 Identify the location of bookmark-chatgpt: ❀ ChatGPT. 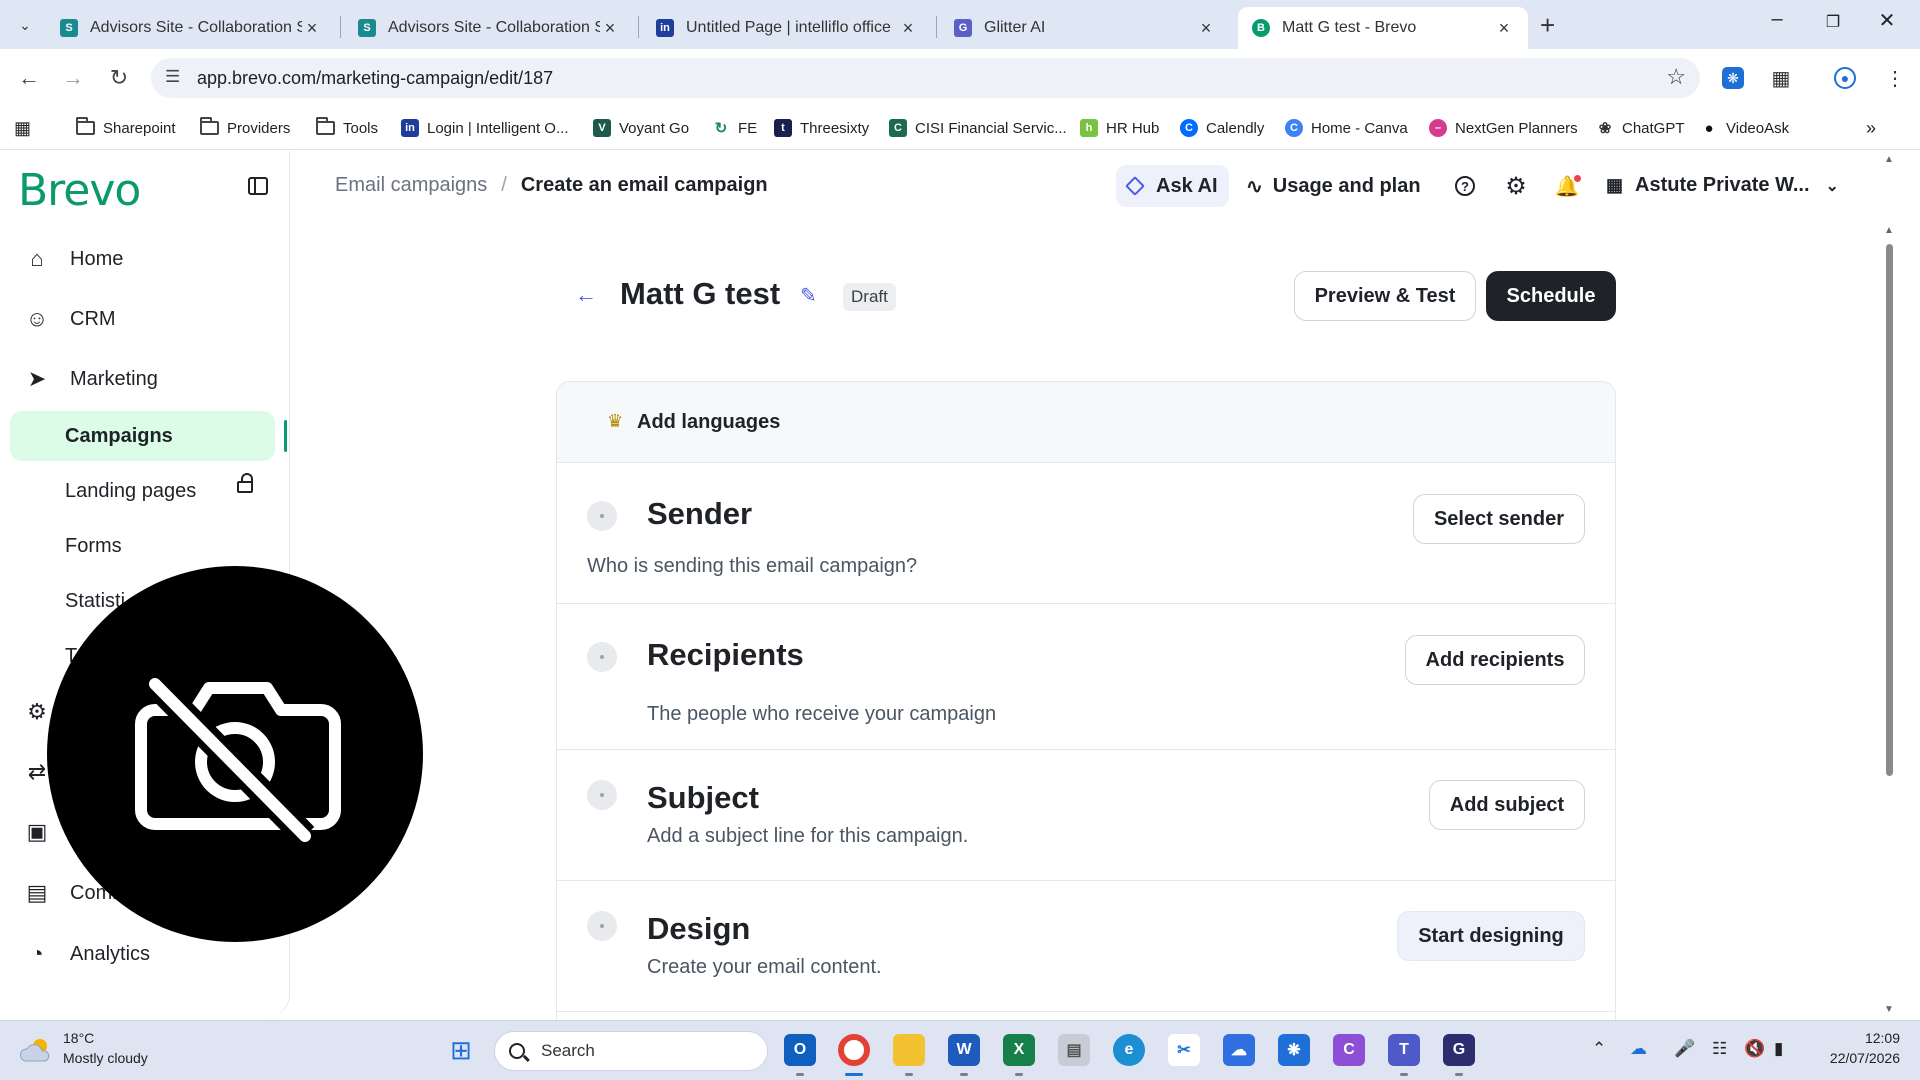
(1640, 128).